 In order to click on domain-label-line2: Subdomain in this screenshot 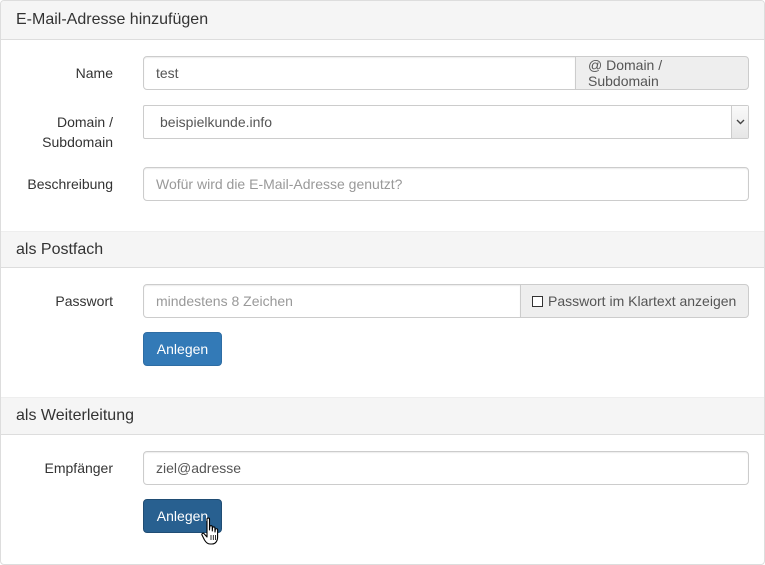, I will do `click(77, 142)`.